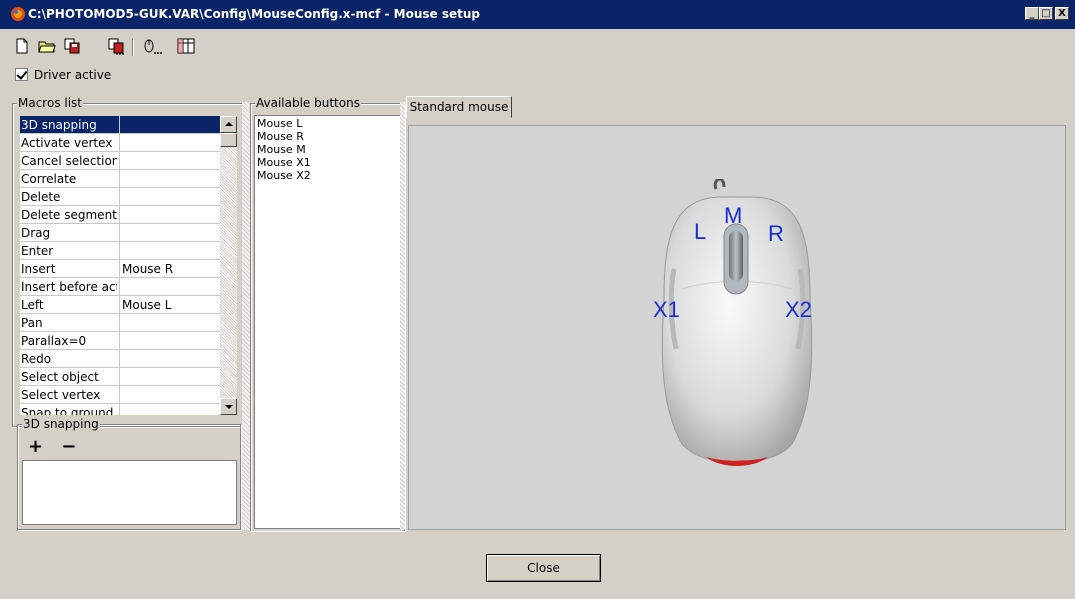 The height and width of the screenshot is (599, 1075). I want to click on tab-standard-mouse: Standard mouse, so click(459, 107).